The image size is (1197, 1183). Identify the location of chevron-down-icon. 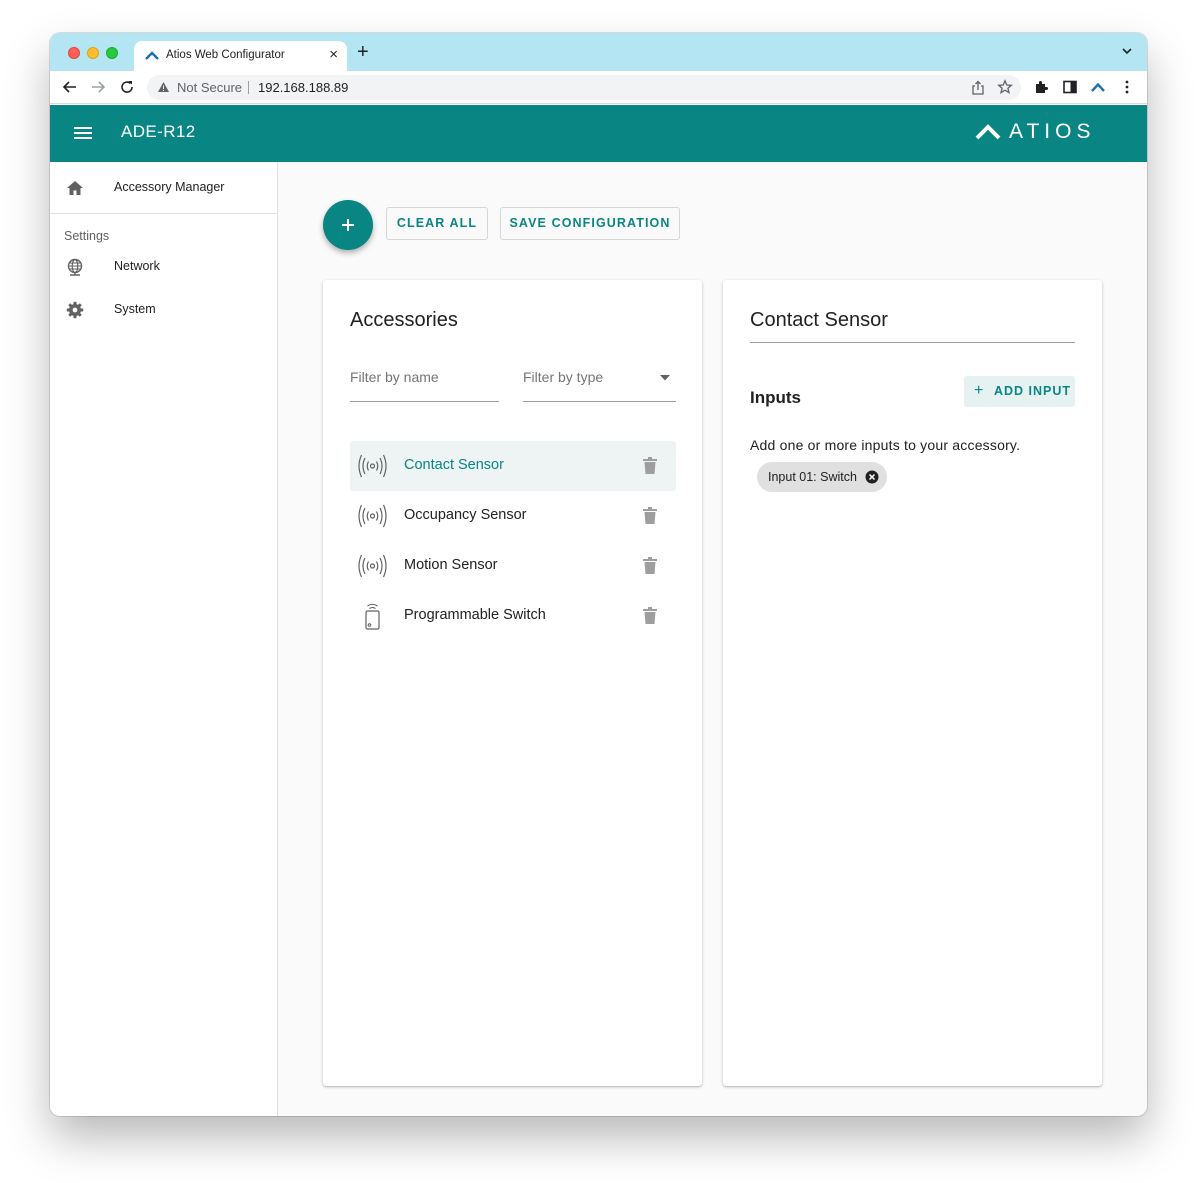
(1127, 51).